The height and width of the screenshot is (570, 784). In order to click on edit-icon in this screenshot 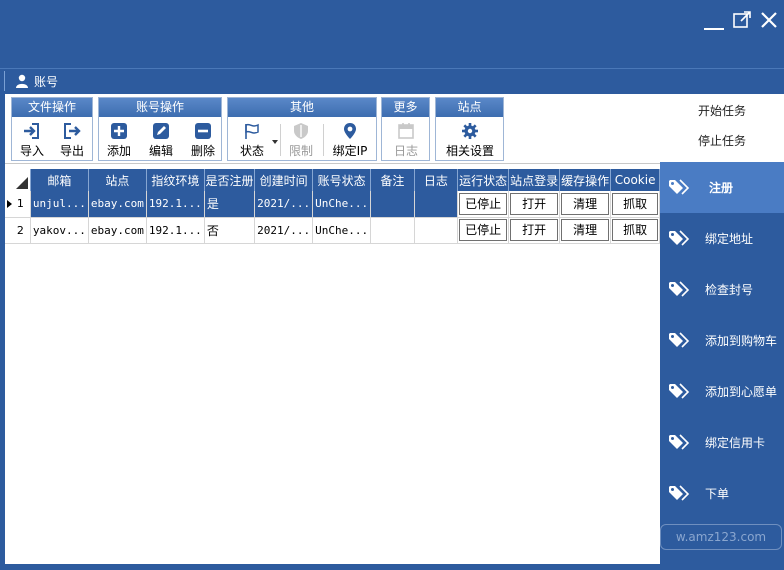, I will do `click(161, 131)`.